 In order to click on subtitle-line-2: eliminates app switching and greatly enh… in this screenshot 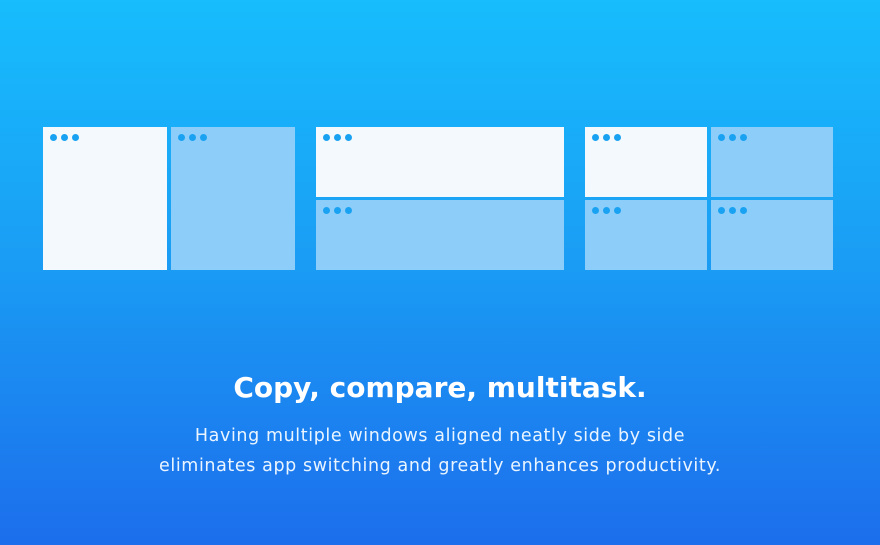, I will do `click(440, 466)`.